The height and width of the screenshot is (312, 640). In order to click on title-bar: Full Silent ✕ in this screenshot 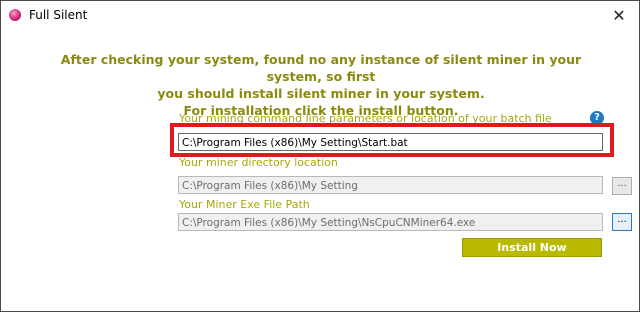, I will do `click(320, 16)`.